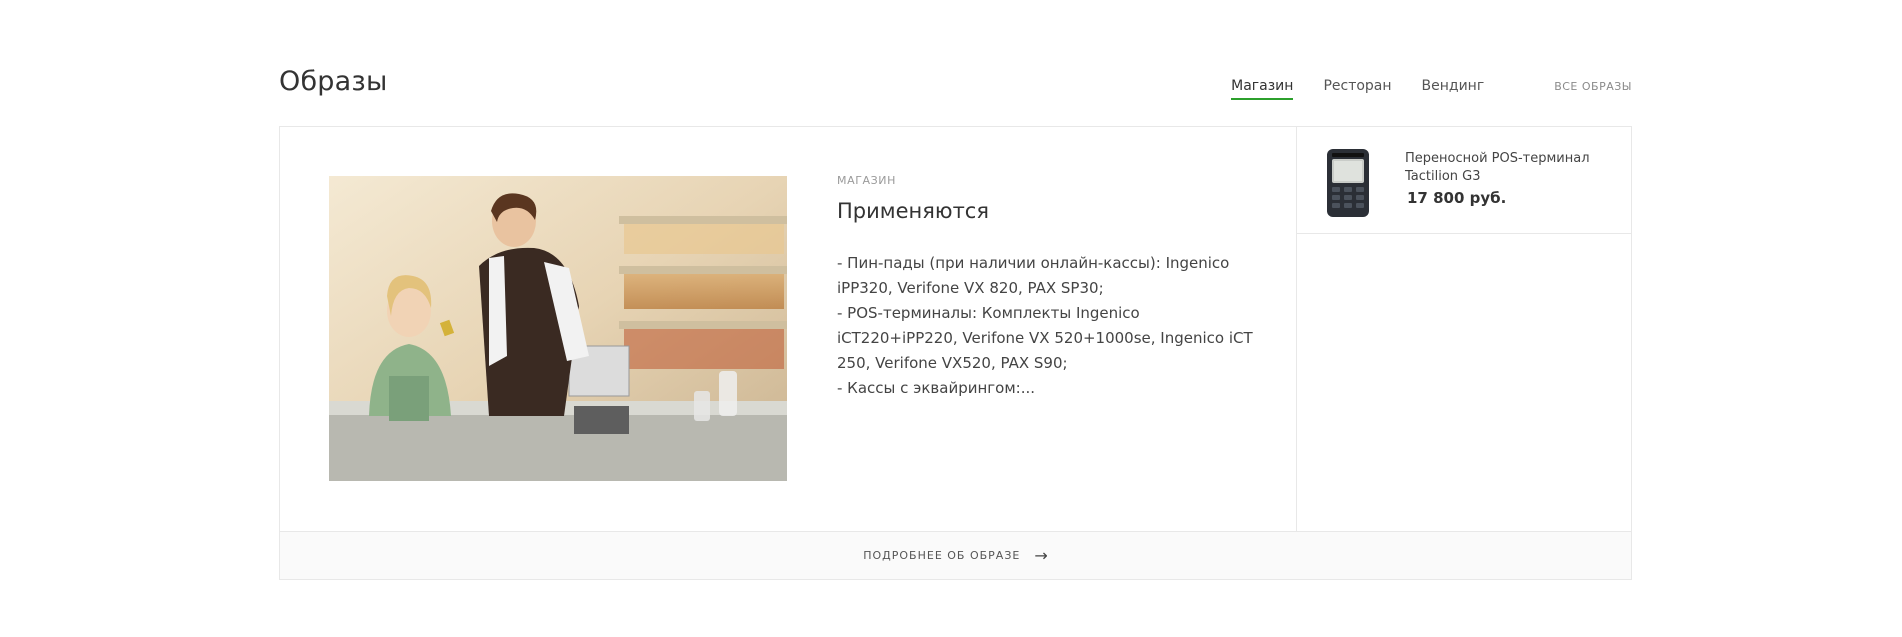  Describe the element at coordinates (1357, 89) in the screenshot. I see `tab-restaurant: Ресторан` at that location.